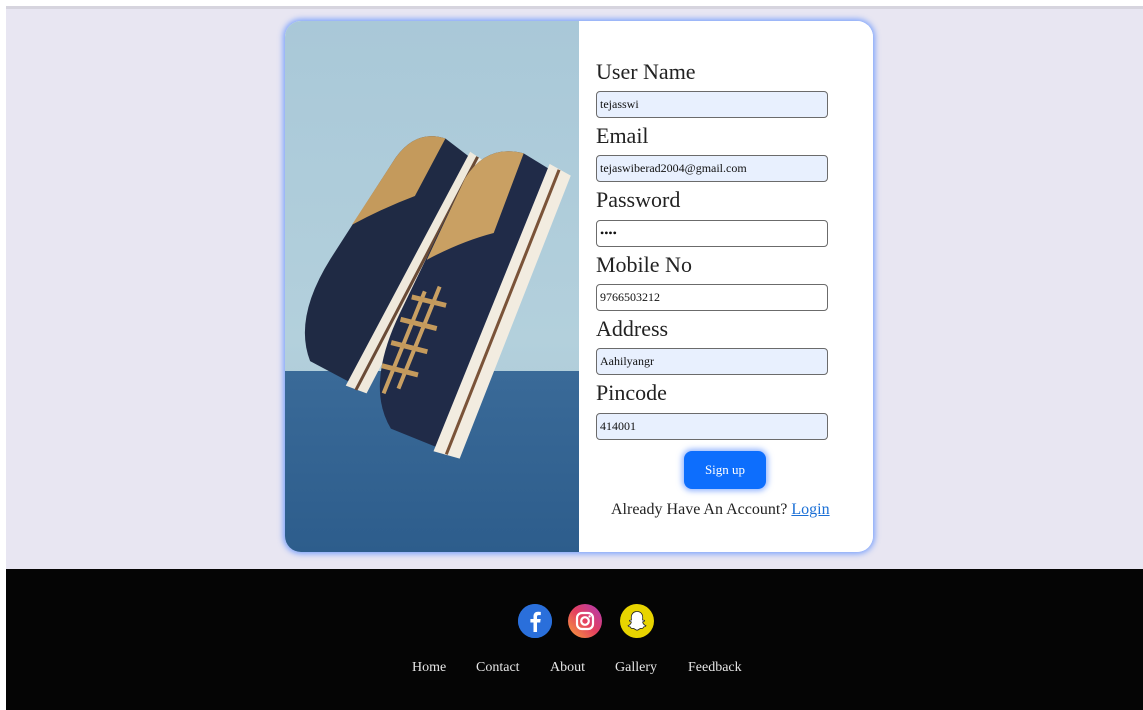 This screenshot has width=1143, height=710. What do you see at coordinates (712, 104) in the screenshot?
I see `username-input: tejasswi` at bounding box center [712, 104].